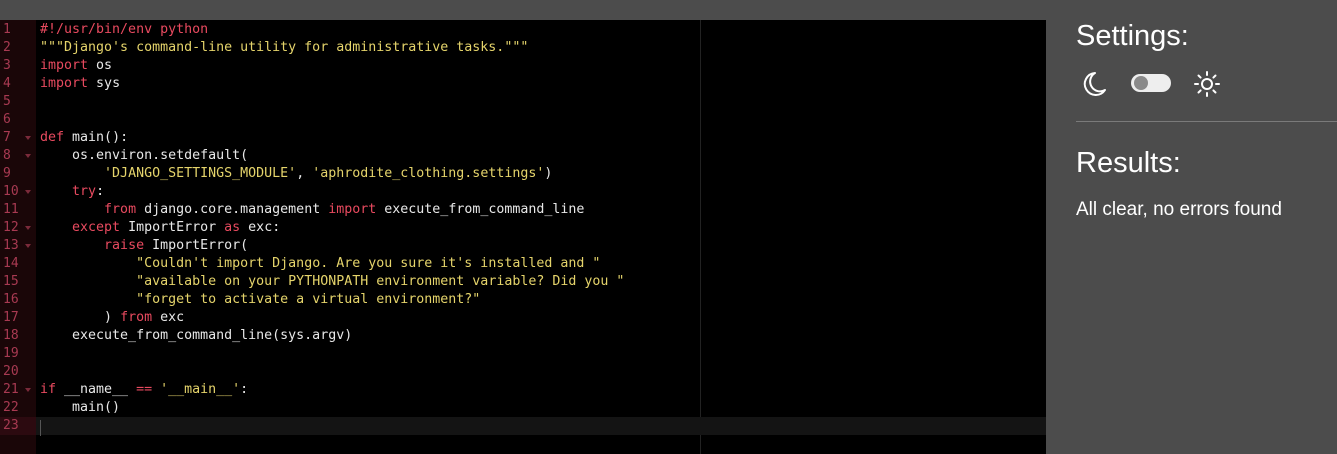  What do you see at coordinates (523, 246) in the screenshot?
I see `code-line: 13 raise ImportError(` at bounding box center [523, 246].